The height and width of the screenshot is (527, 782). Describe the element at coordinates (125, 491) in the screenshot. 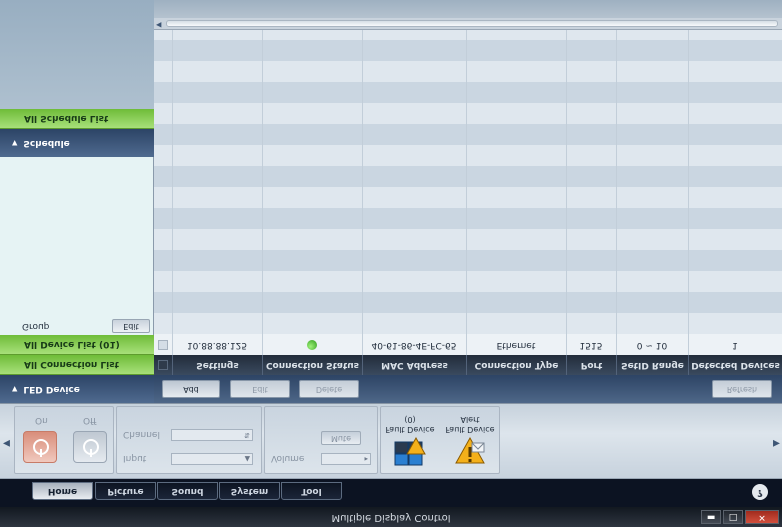

I see `tab-picture: Picture` at that location.